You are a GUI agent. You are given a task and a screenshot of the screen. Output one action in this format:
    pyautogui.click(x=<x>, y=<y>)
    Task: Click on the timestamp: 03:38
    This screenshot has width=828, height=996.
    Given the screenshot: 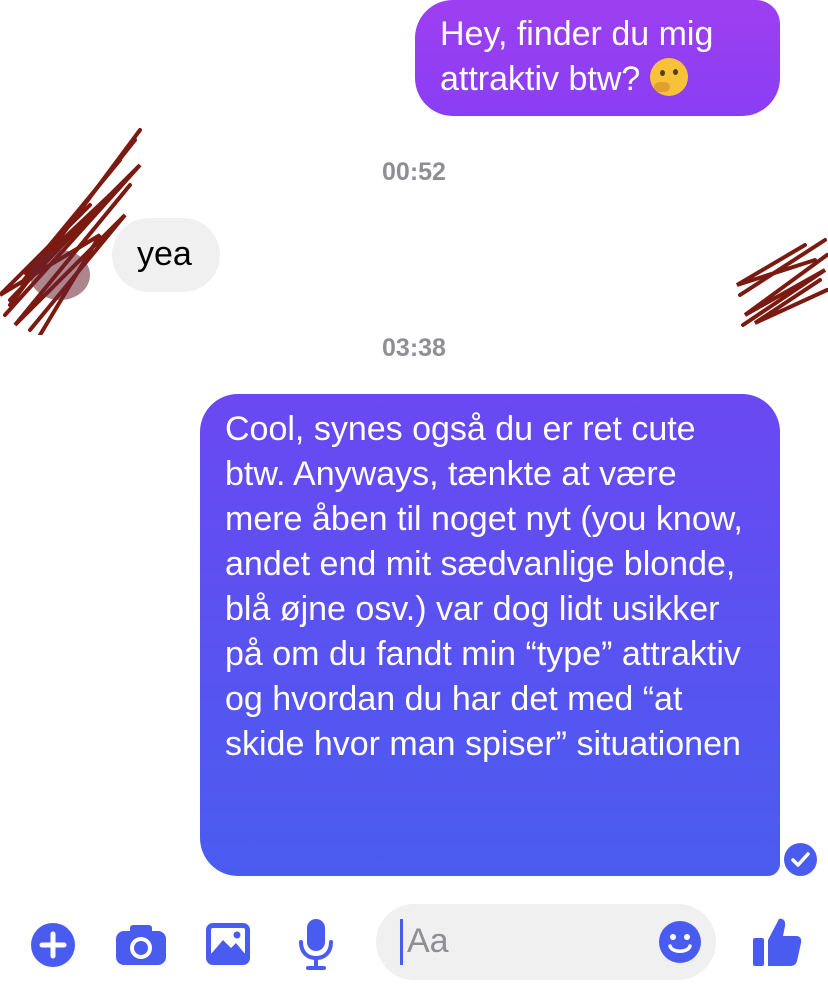 What is the action you would take?
    pyautogui.click(x=414, y=348)
    